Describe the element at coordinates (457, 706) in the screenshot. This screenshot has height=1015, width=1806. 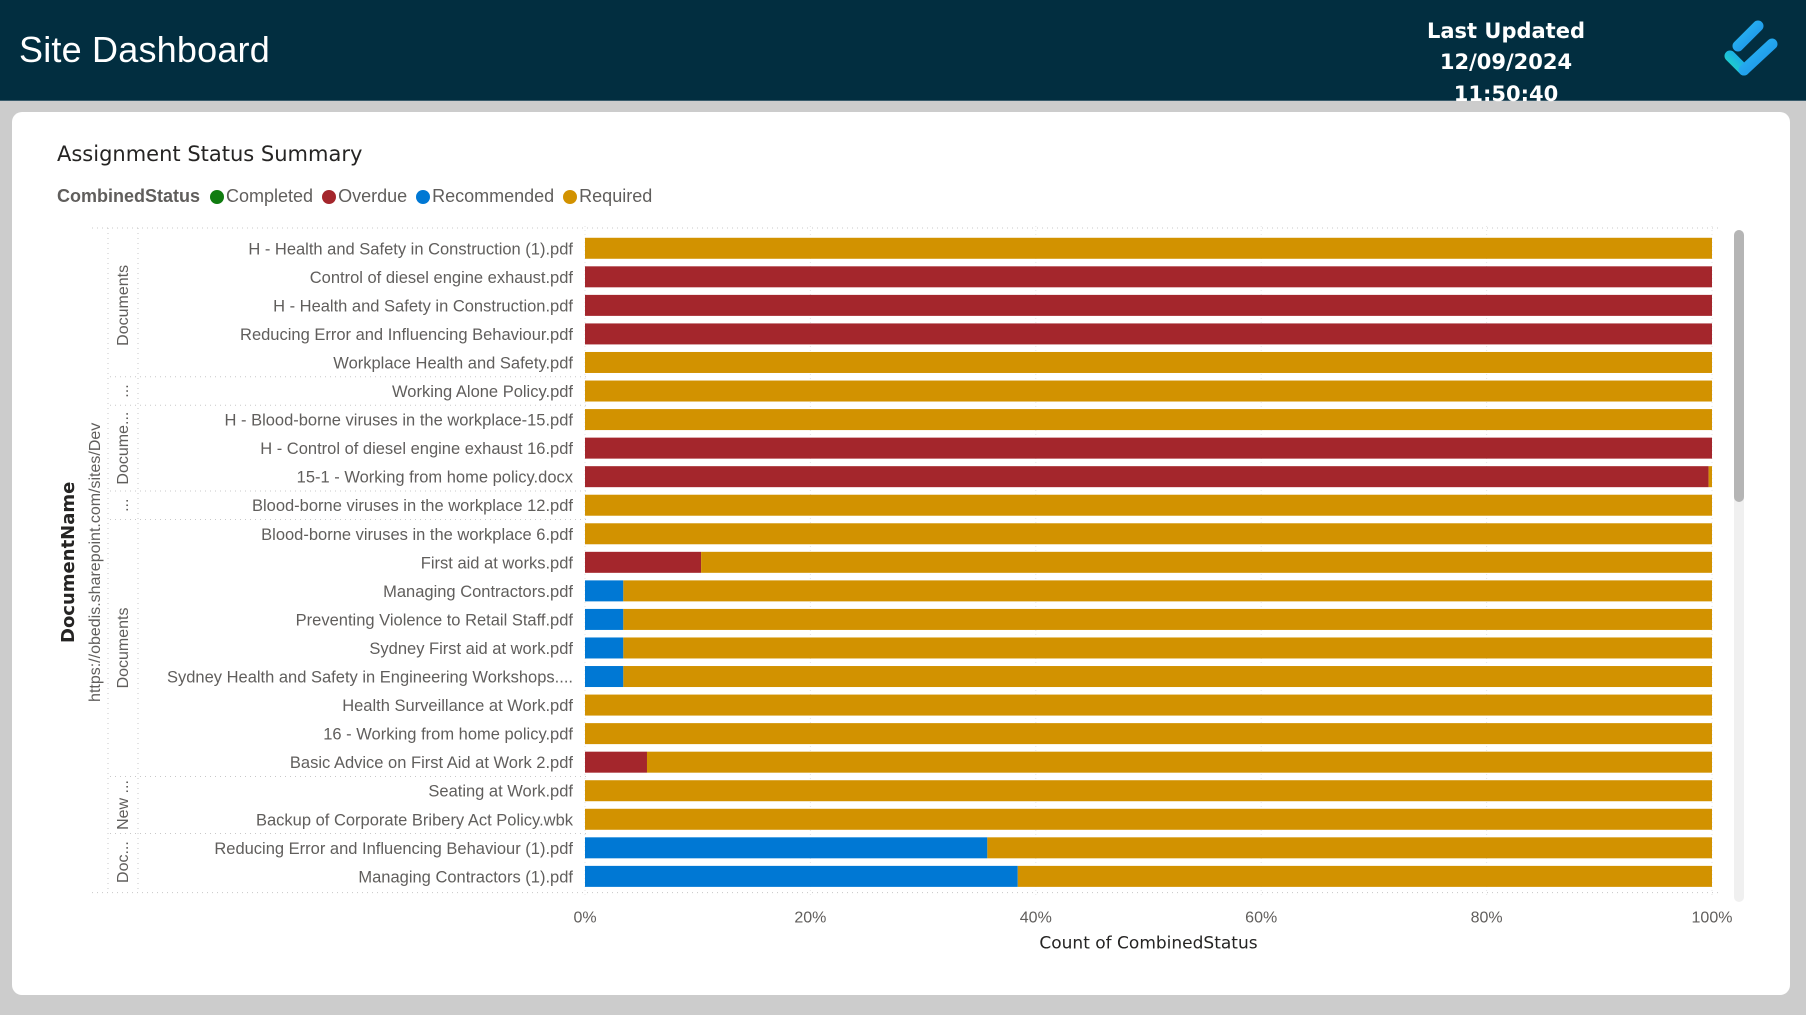
I see `category-label: Health Surveillance at Work.pdf` at that location.